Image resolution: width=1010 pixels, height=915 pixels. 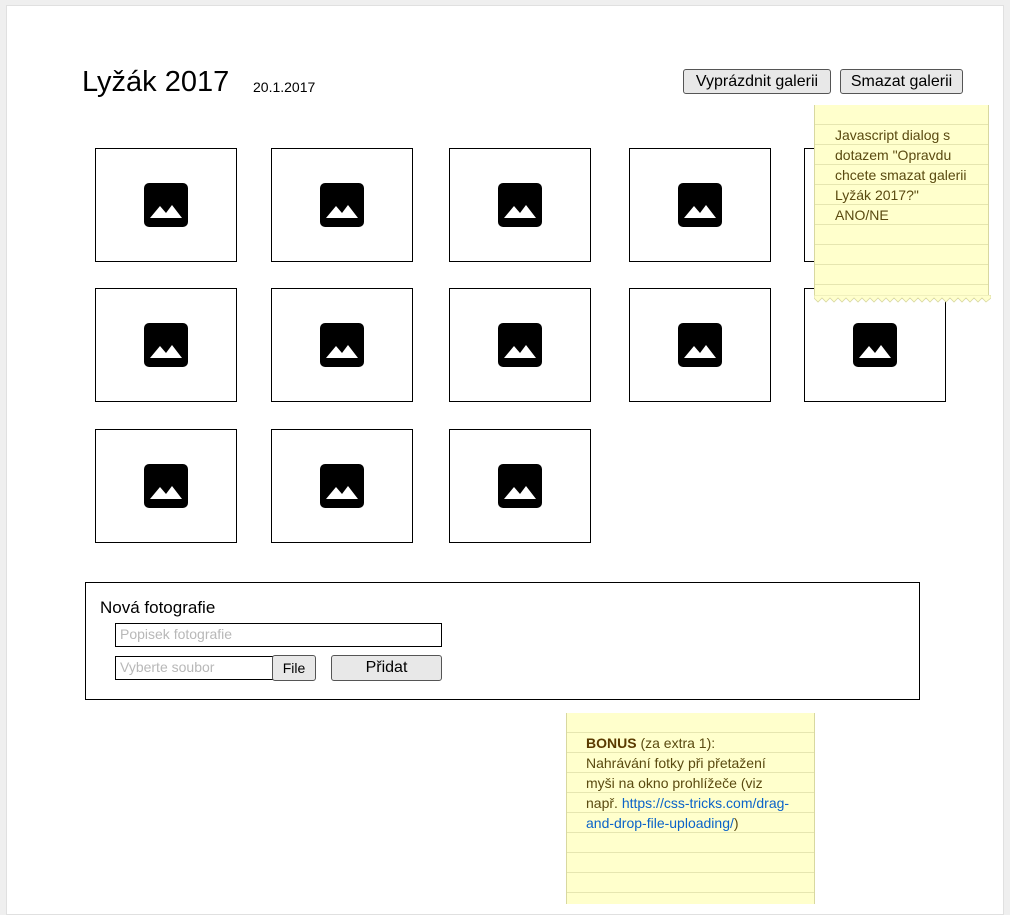 I want to click on note-line: např. https://css-tricks.com/drag-, so click(x=687, y=803).